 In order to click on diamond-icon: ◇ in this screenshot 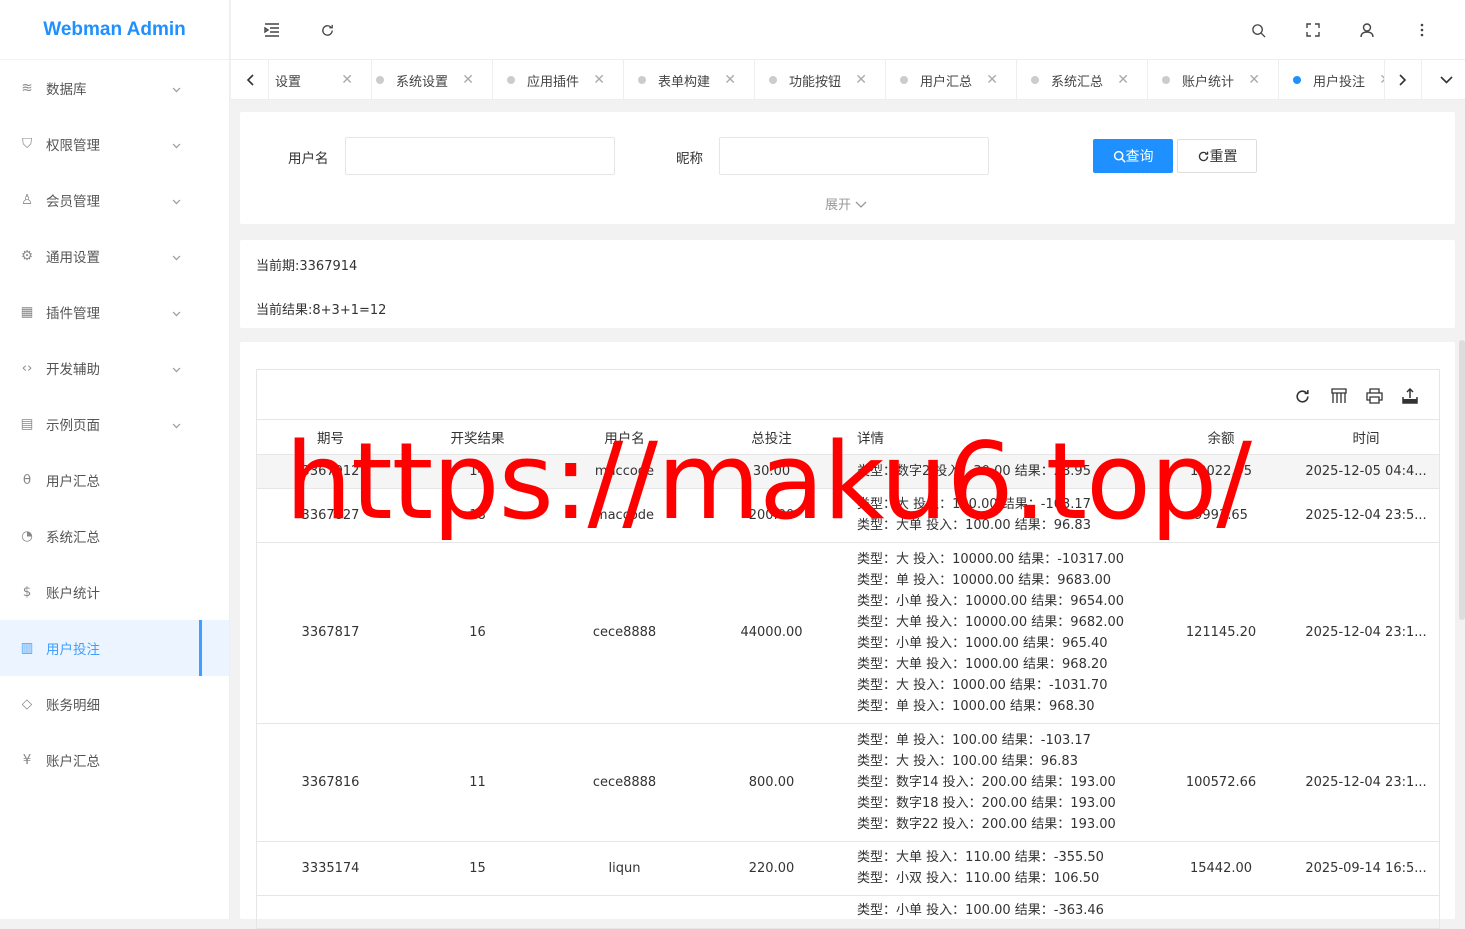, I will do `click(27, 704)`.